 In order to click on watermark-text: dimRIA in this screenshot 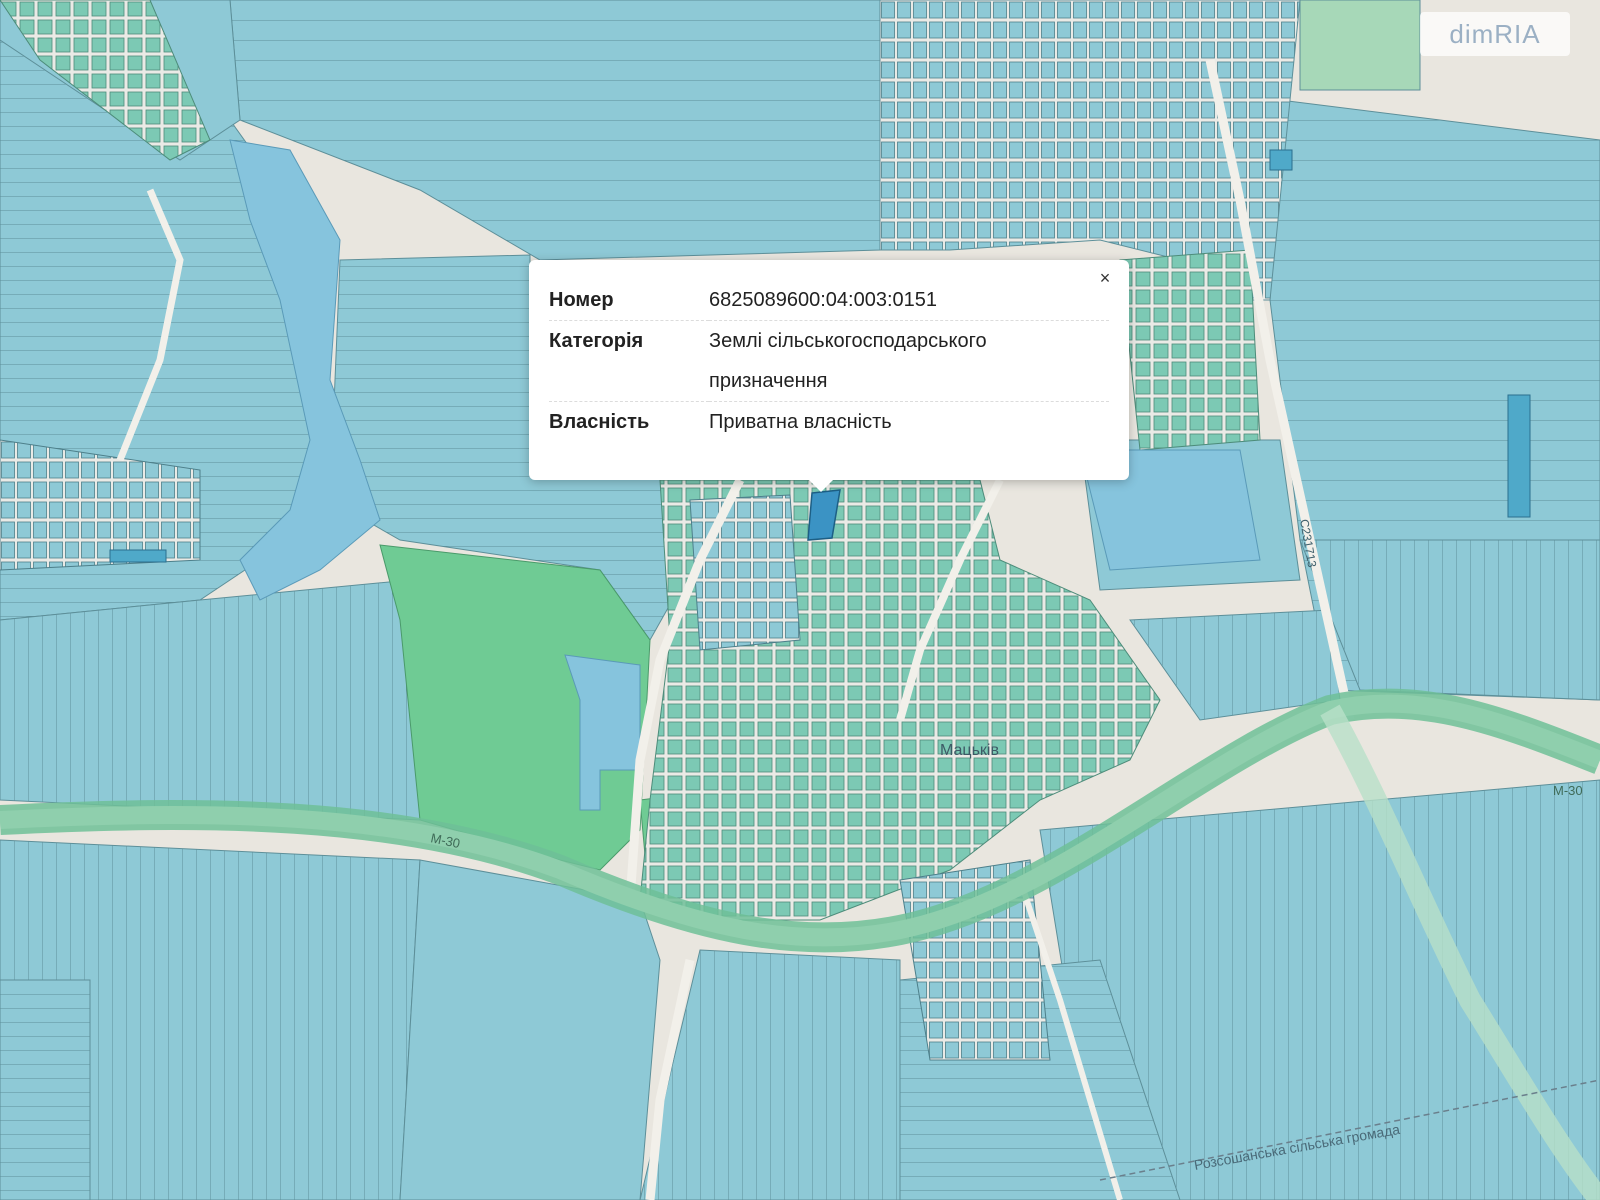, I will do `click(1495, 33)`.